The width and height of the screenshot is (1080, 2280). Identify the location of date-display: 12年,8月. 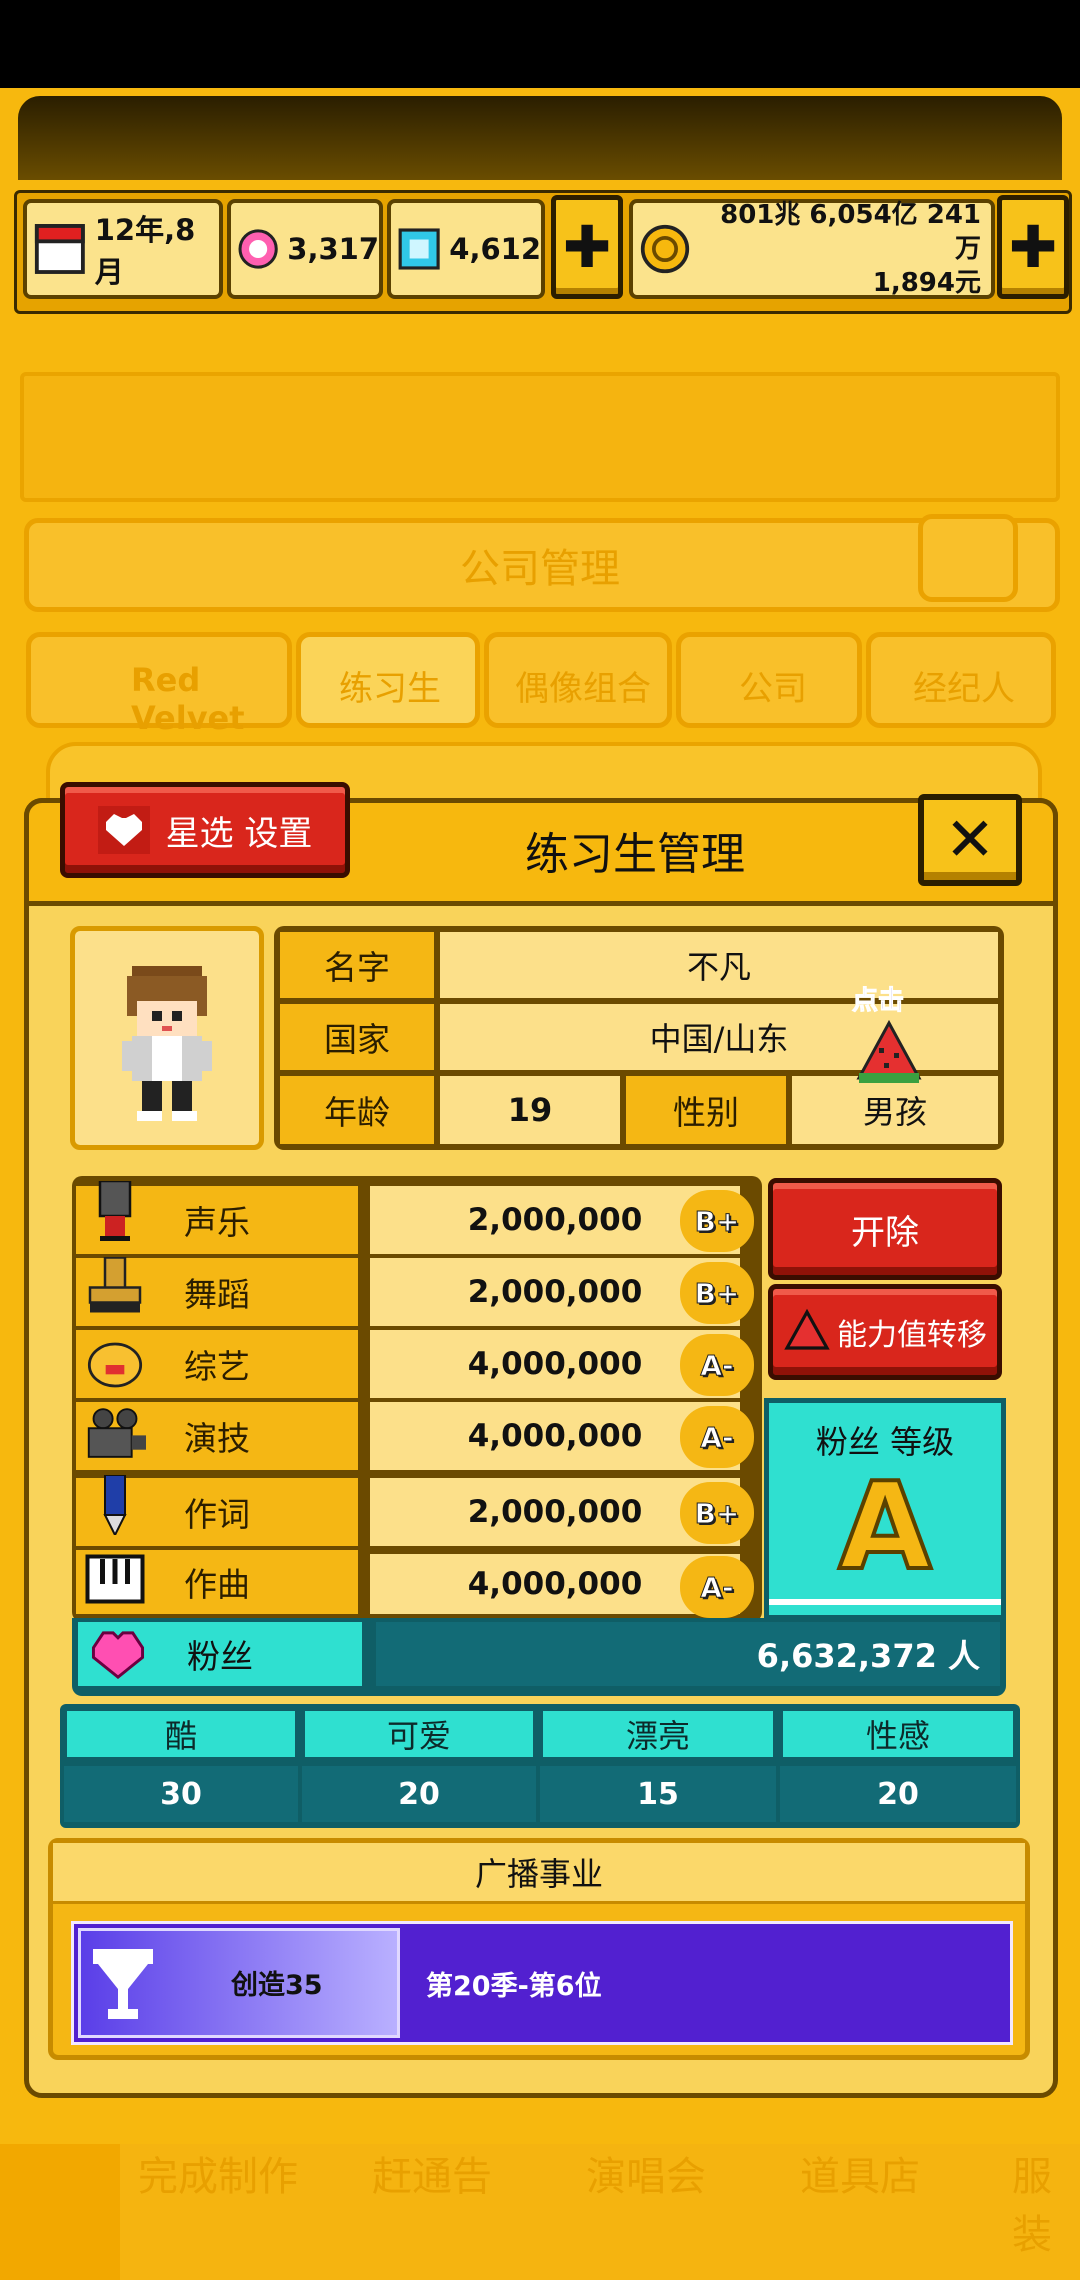
(123, 249).